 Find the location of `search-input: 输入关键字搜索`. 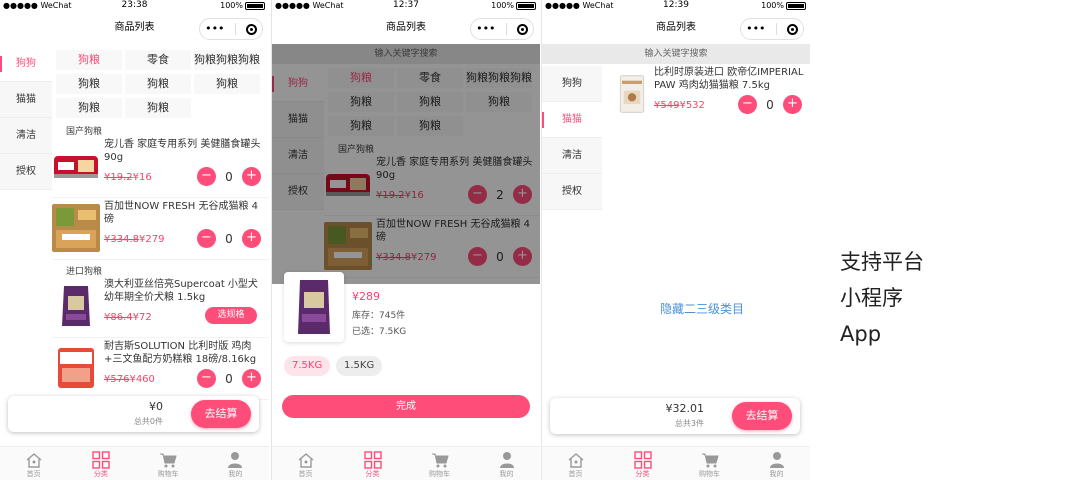

search-input: 输入关键字搜索 is located at coordinates (676, 54).